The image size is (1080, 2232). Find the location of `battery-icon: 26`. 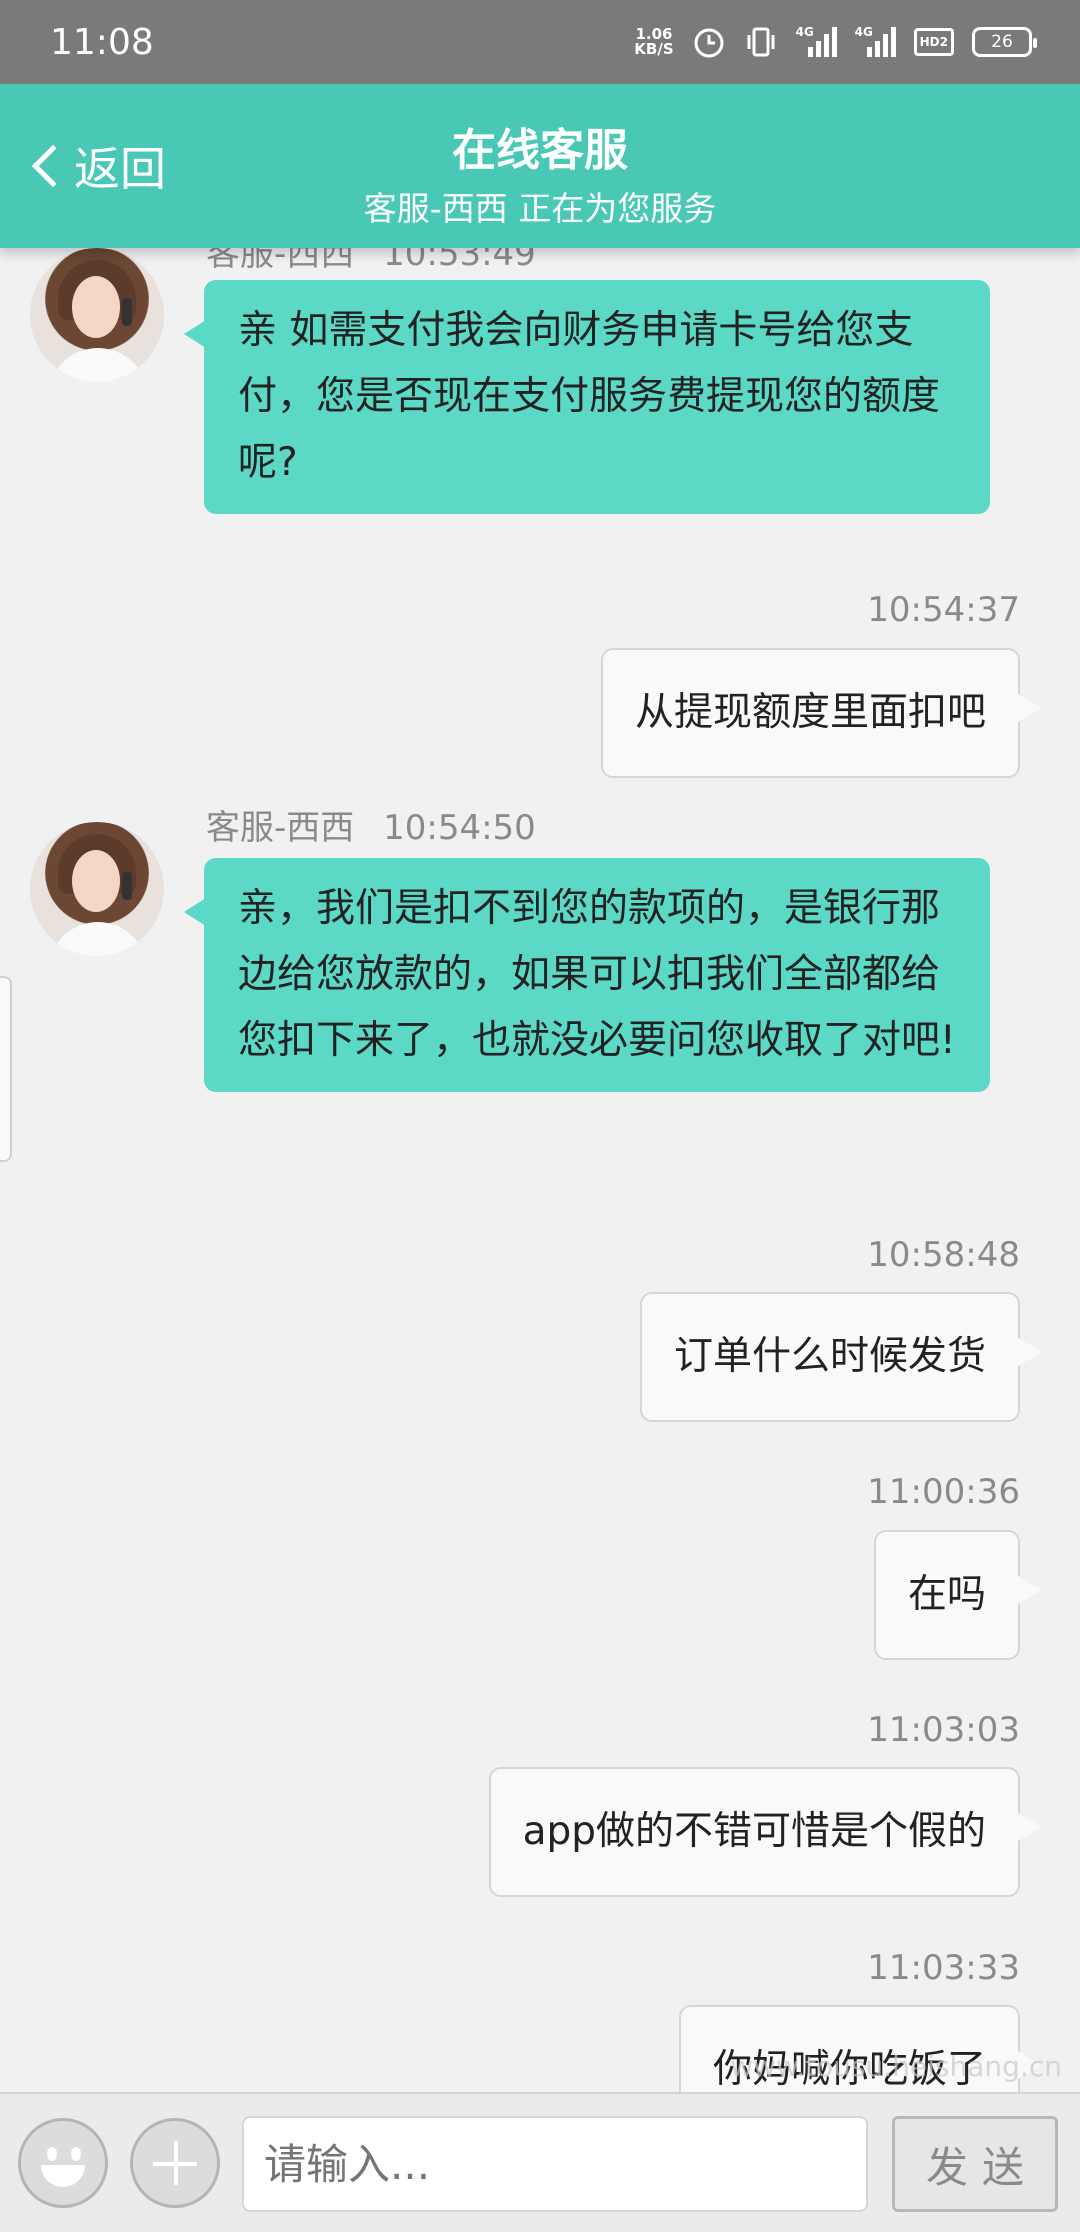

battery-icon: 26 is located at coordinates (1004, 42).